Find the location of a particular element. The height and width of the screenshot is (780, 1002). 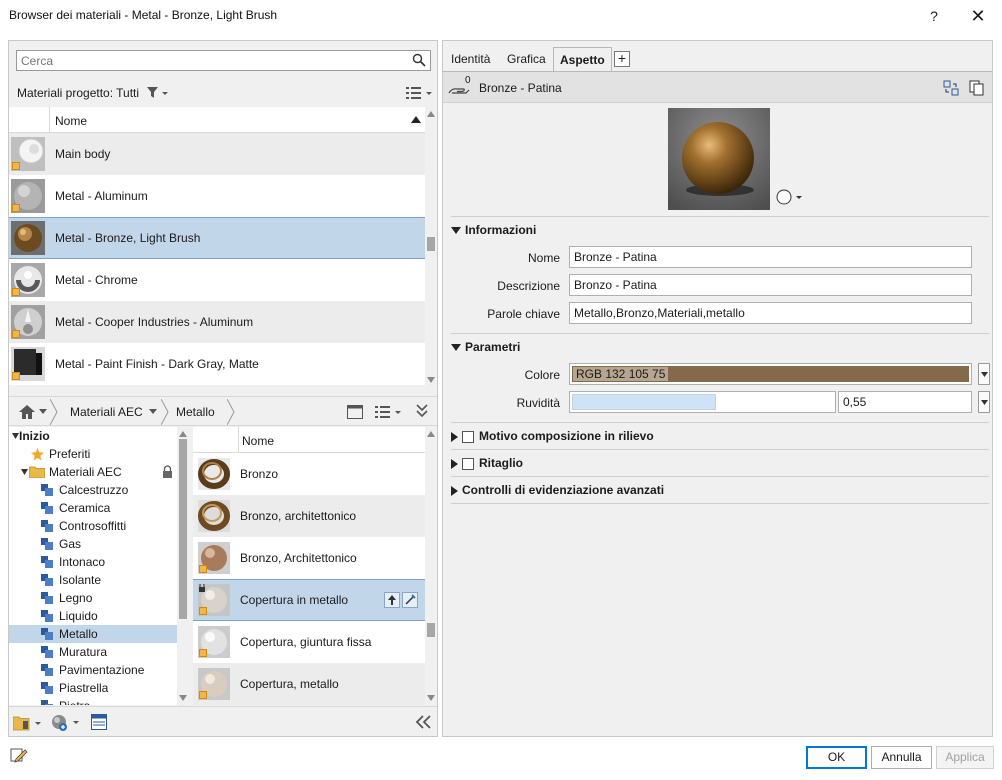

color-dropdown-button is located at coordinates (984, 374).